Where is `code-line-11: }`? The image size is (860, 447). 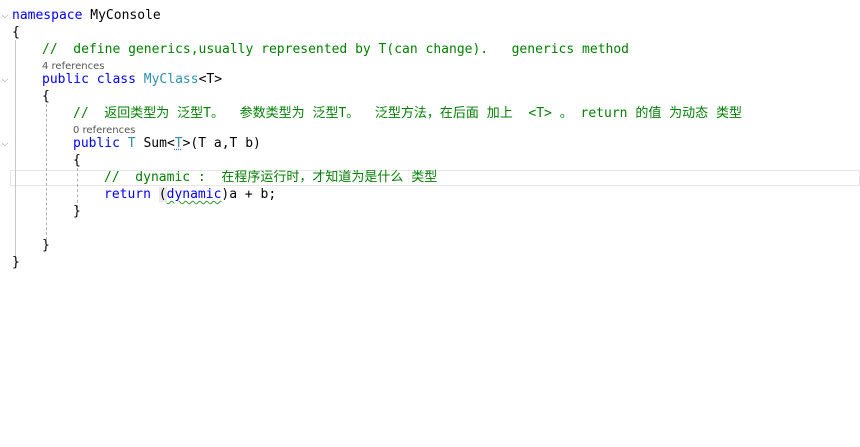 code-line-11: } is located at coordinates (77, 211).